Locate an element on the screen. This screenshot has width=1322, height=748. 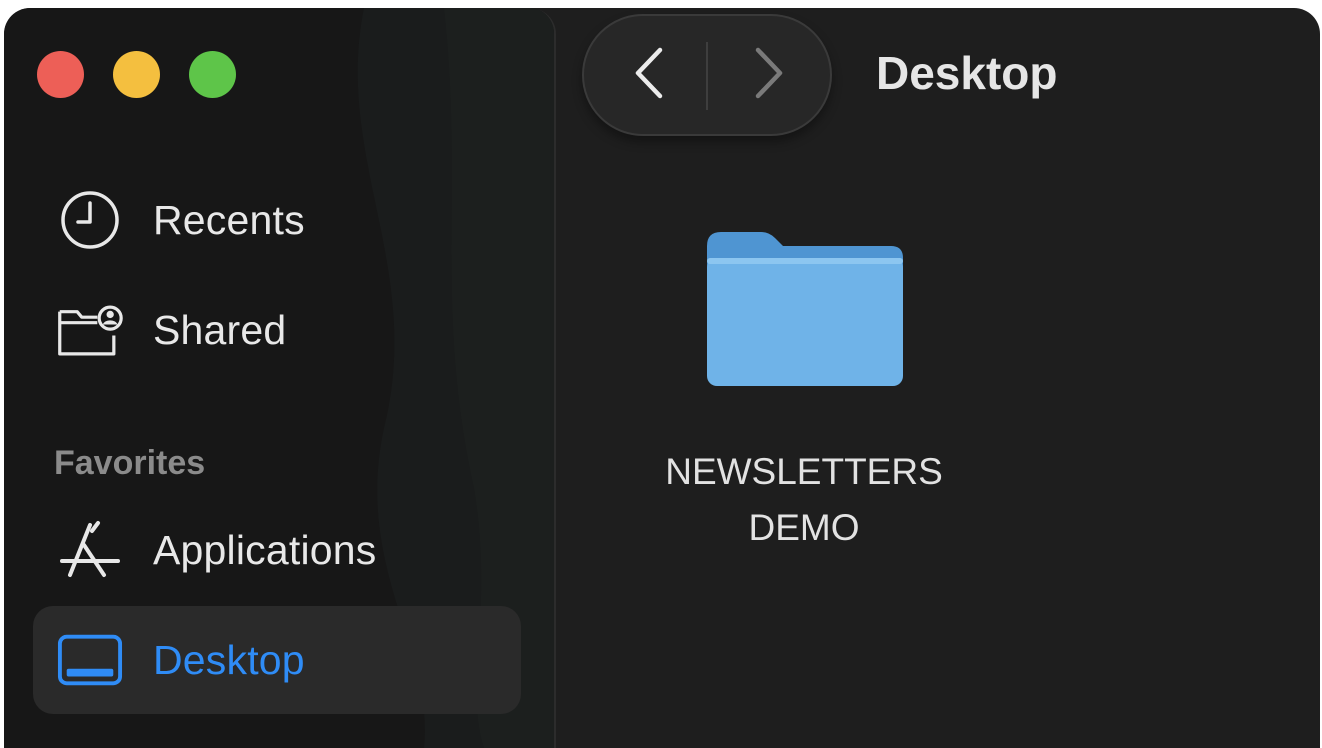
sidebar-item-desktop: Desktop is located at coordinates (277, 660).